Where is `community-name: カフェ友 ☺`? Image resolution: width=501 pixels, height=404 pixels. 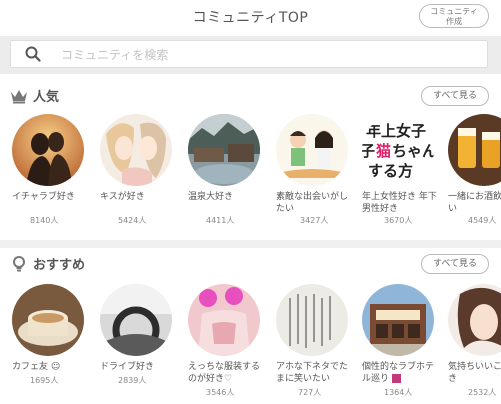 community-name: カフェ友 ☺ is located at coordinates (48, 367).